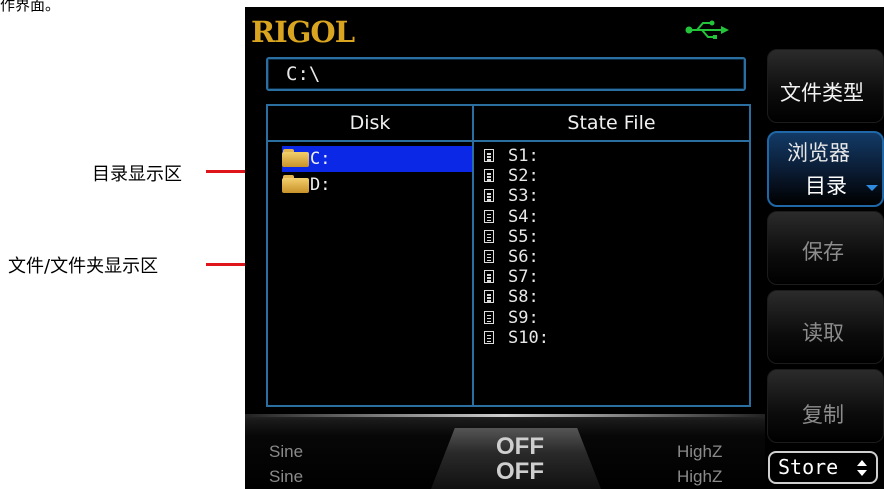 Image resolution: width=884 pixels, height=489 pixels. Describe the element at coordinates (523, 317) in the screenshot. I see `file-label: S9:` at that location.